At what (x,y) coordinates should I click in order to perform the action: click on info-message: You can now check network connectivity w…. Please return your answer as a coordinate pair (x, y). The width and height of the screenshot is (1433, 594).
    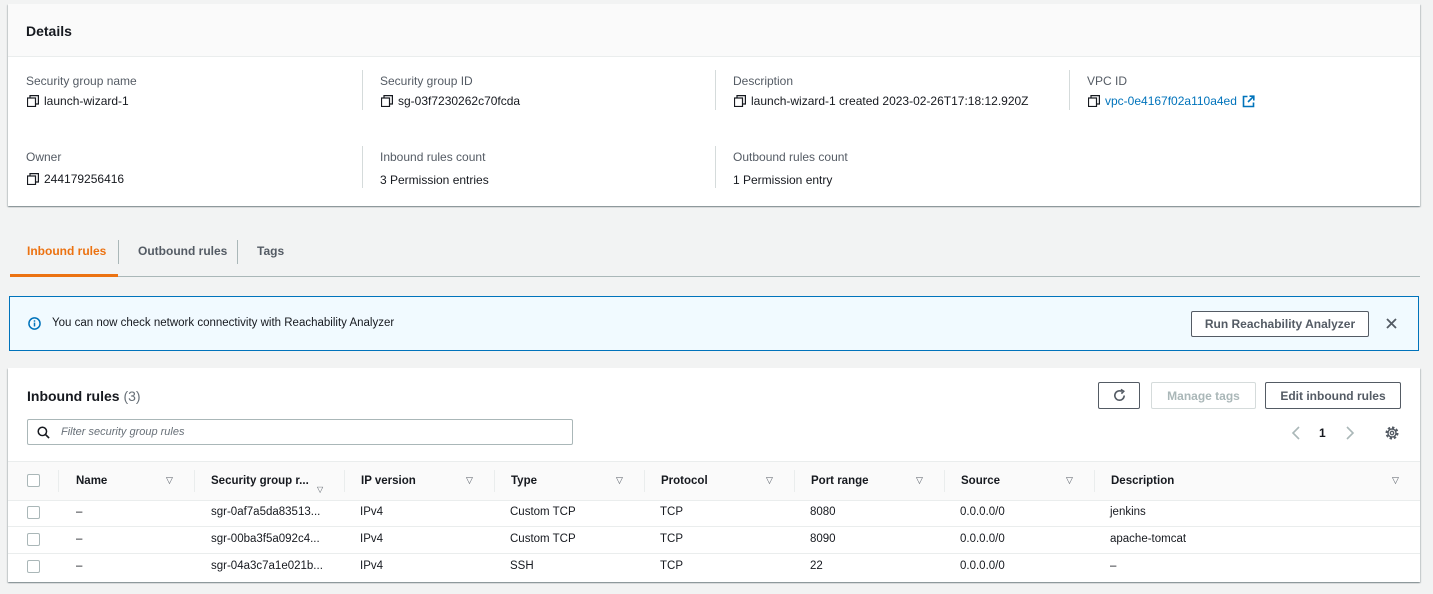
    Looking at the image, I should click on (223, 323).